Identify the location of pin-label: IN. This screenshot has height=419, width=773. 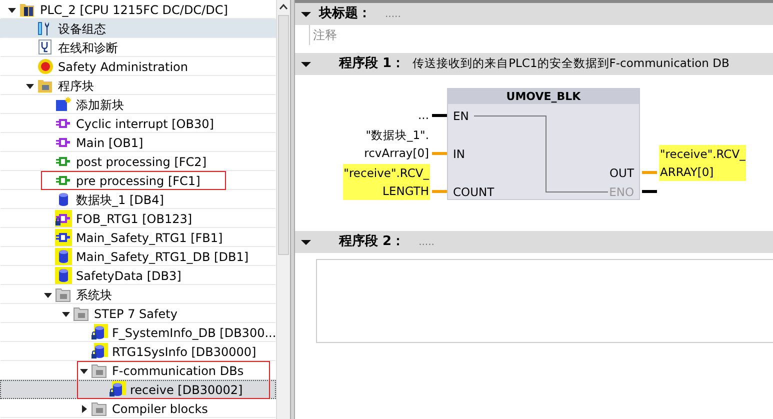
(459, 154).